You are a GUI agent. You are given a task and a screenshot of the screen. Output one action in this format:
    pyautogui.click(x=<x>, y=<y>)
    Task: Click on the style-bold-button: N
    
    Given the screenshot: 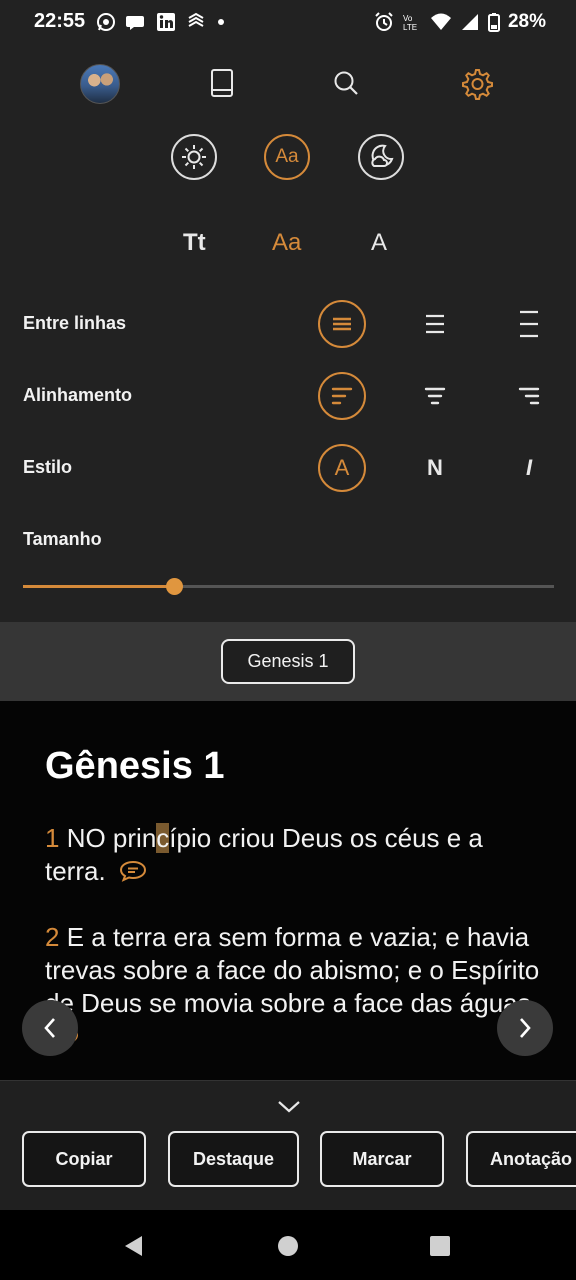 What is the action you would take?
    pyautogui.click(x=435, y=468)
    